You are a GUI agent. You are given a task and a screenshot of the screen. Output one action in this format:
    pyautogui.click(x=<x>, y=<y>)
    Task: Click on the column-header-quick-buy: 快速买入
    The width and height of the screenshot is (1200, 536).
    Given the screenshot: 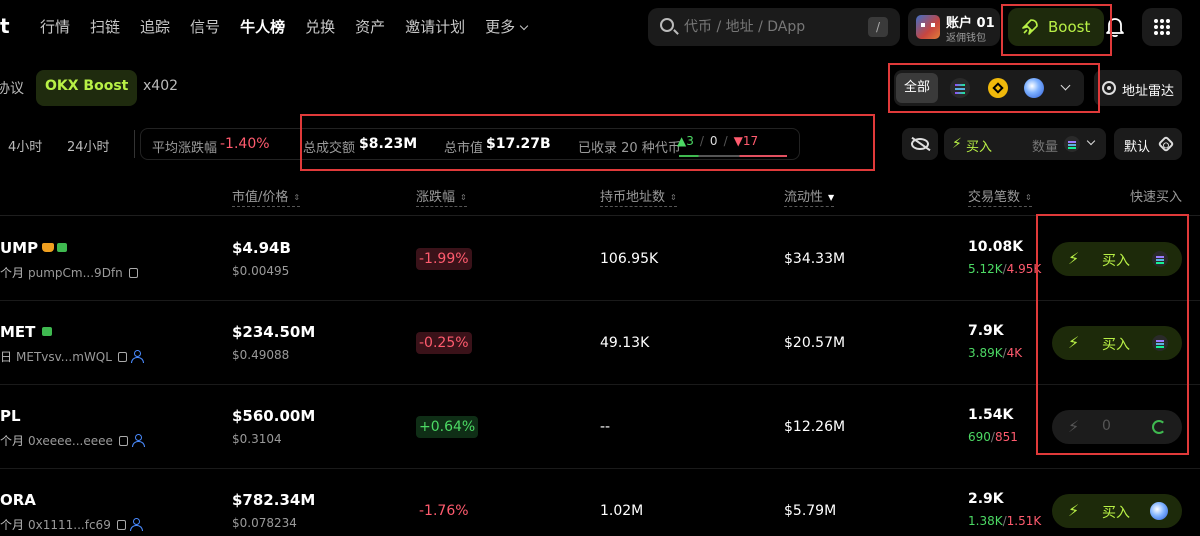 What is the action you would take?
    pyautogui.click(x=1156, y=197)
    